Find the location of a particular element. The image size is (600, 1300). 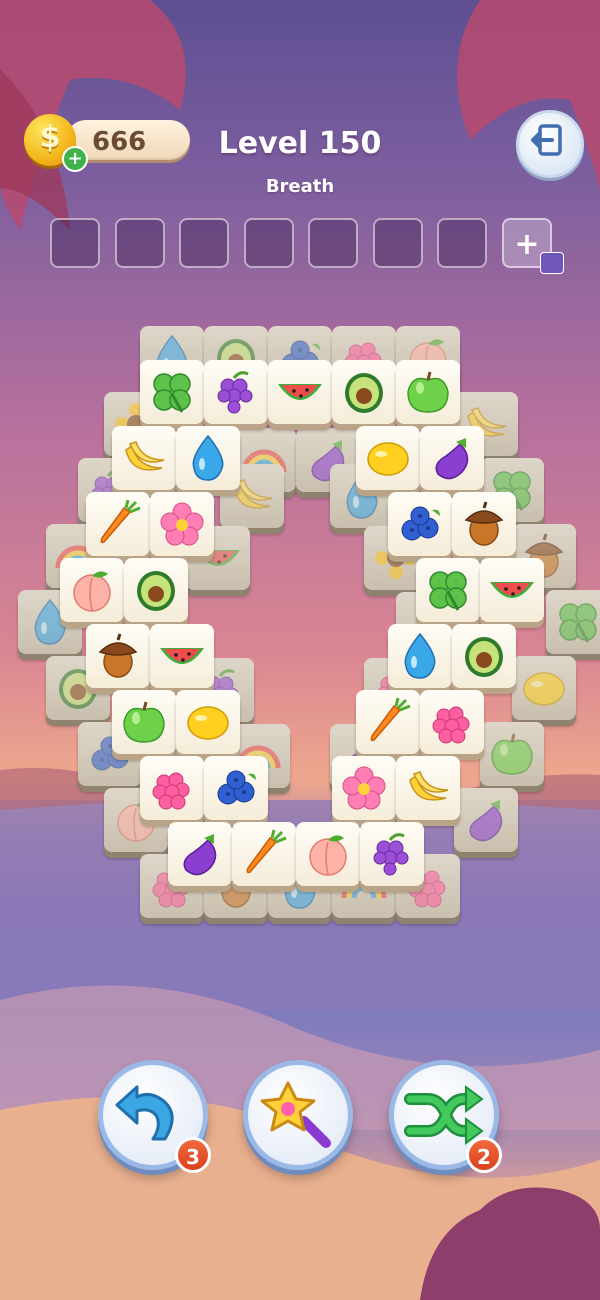

undo-button: 3 is located at coordinates (154, 1116).